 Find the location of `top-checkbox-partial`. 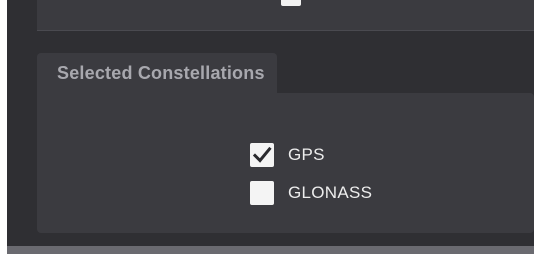

top-checkbox-partial is located at coordinates (291, 3).